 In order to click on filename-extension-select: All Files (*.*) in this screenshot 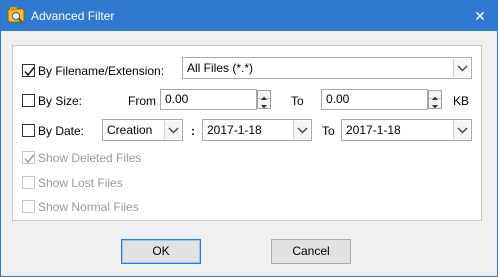, I will do `click(327, 68)`.